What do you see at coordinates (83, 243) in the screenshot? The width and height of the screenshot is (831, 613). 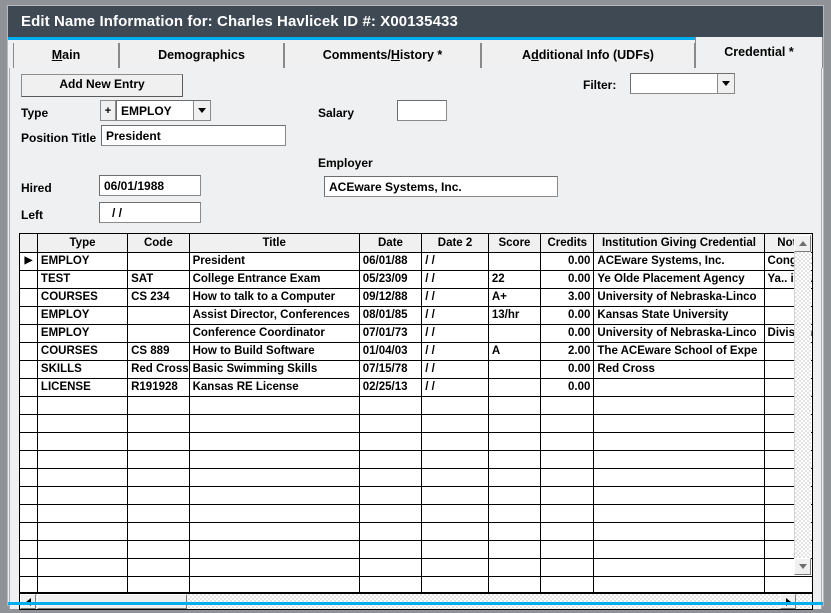 I see `column-header-type: Type` at bounding box center [83, 243].